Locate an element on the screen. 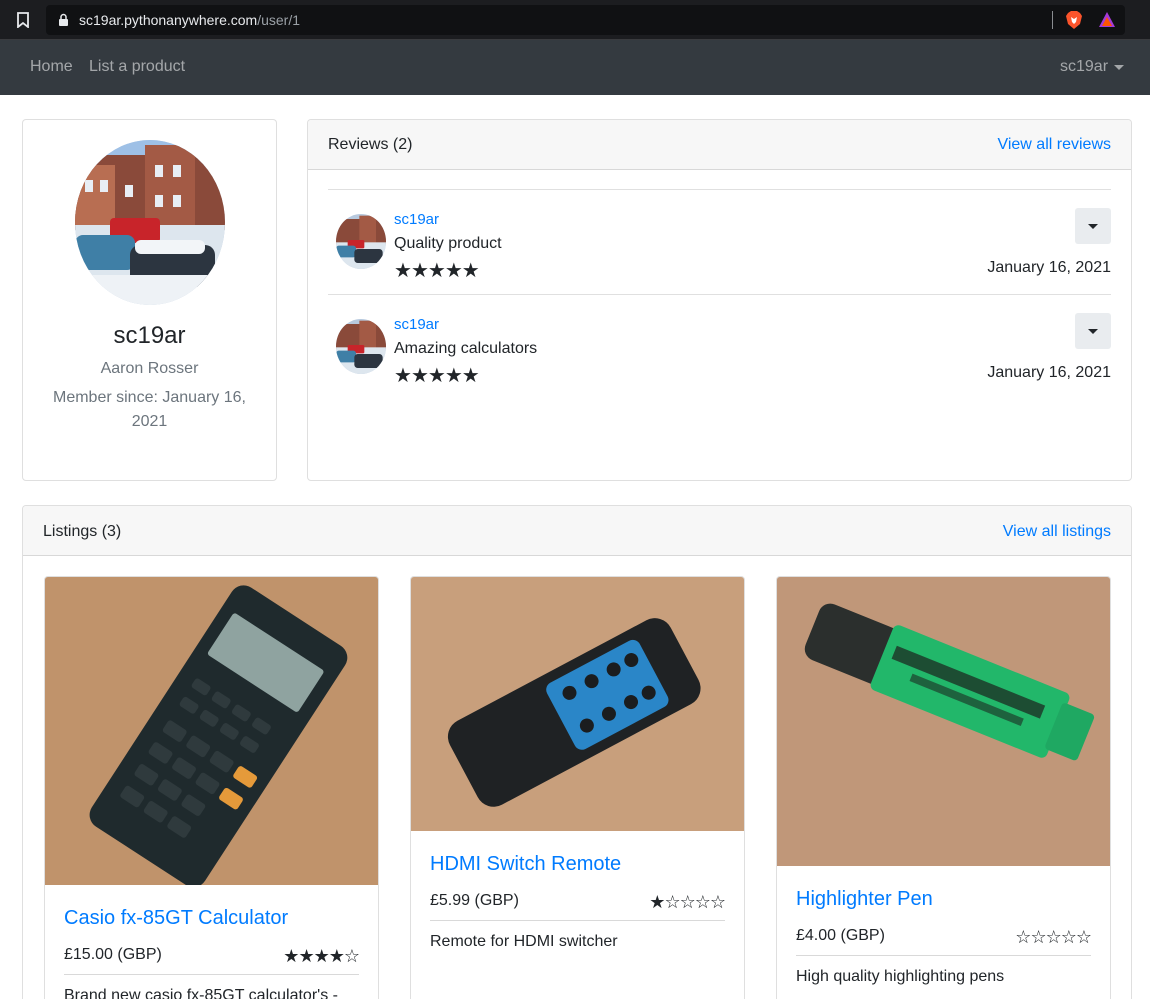  url-host: sc19ar.pythonanywhere.com is located at coordinates (168, 20).